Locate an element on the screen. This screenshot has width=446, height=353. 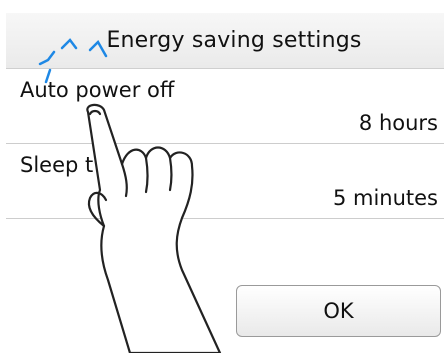
ok-button-label: OK is located at coordinates (338, 311).